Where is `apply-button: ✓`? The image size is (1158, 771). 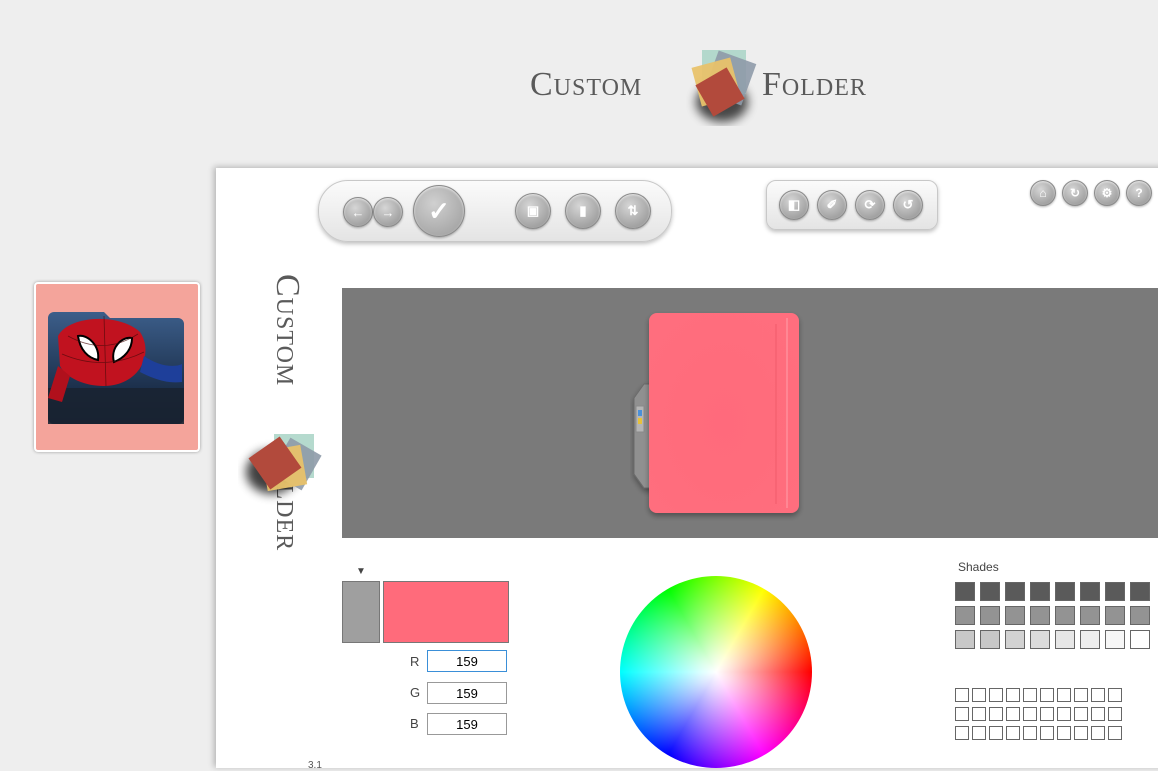
apply-button: ✓ is located at coordinates (439, 211).